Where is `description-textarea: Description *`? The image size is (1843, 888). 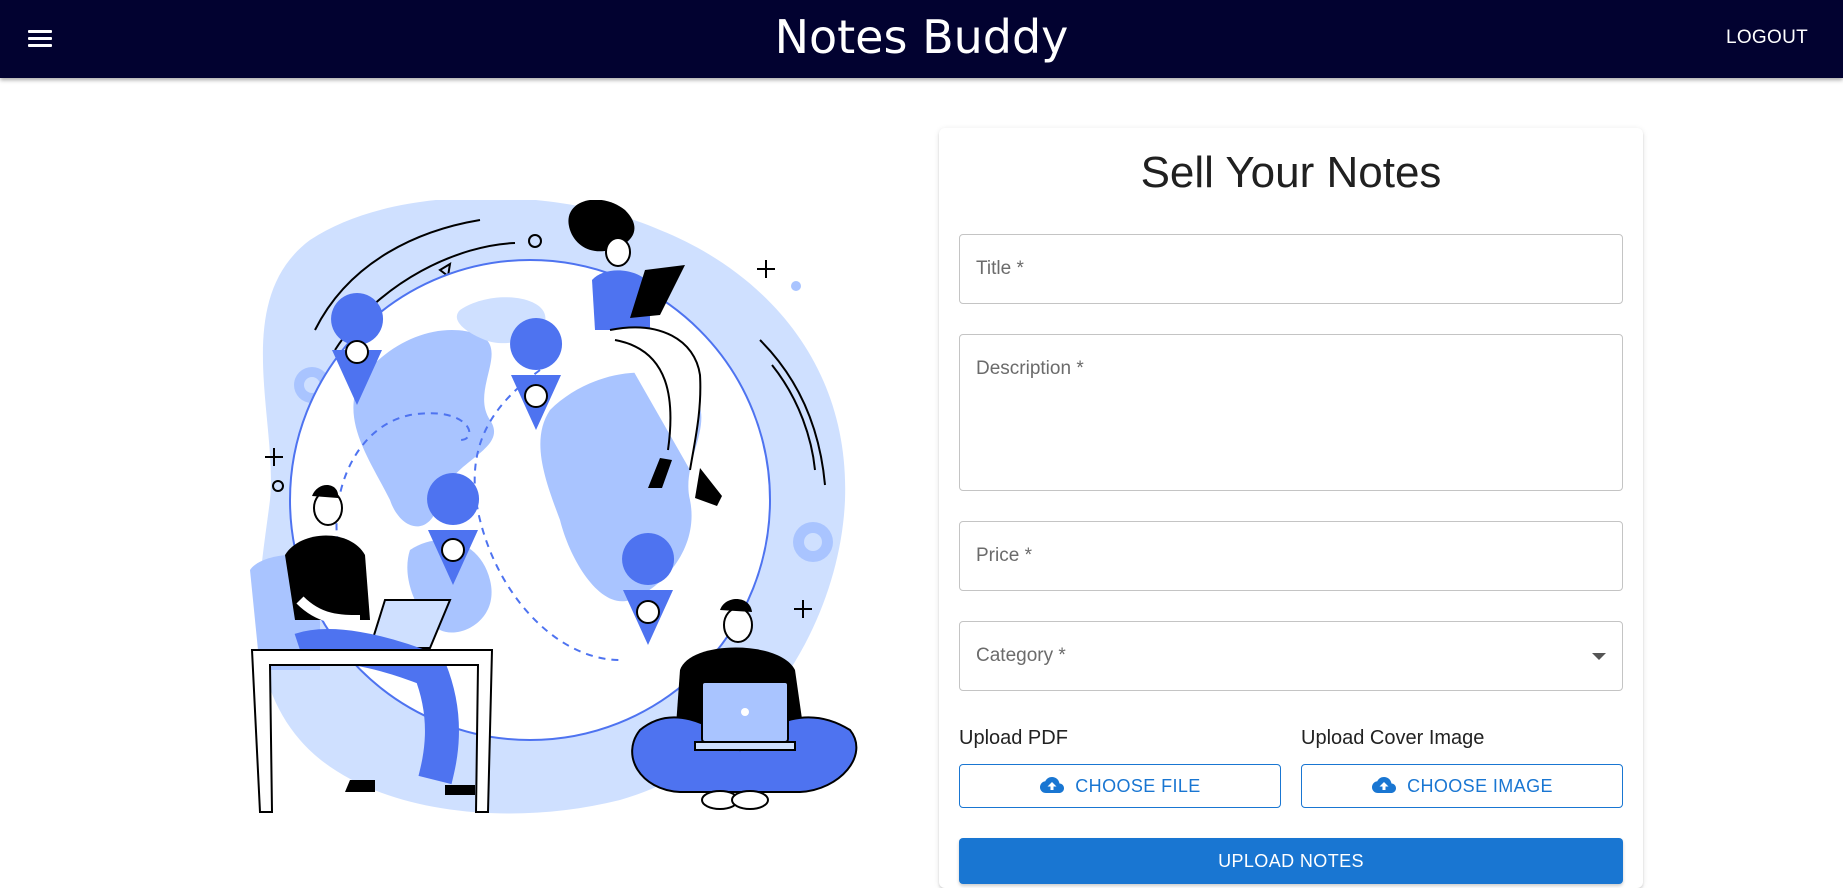 description-textarea: Description * is located at coordinates (1291, 412).